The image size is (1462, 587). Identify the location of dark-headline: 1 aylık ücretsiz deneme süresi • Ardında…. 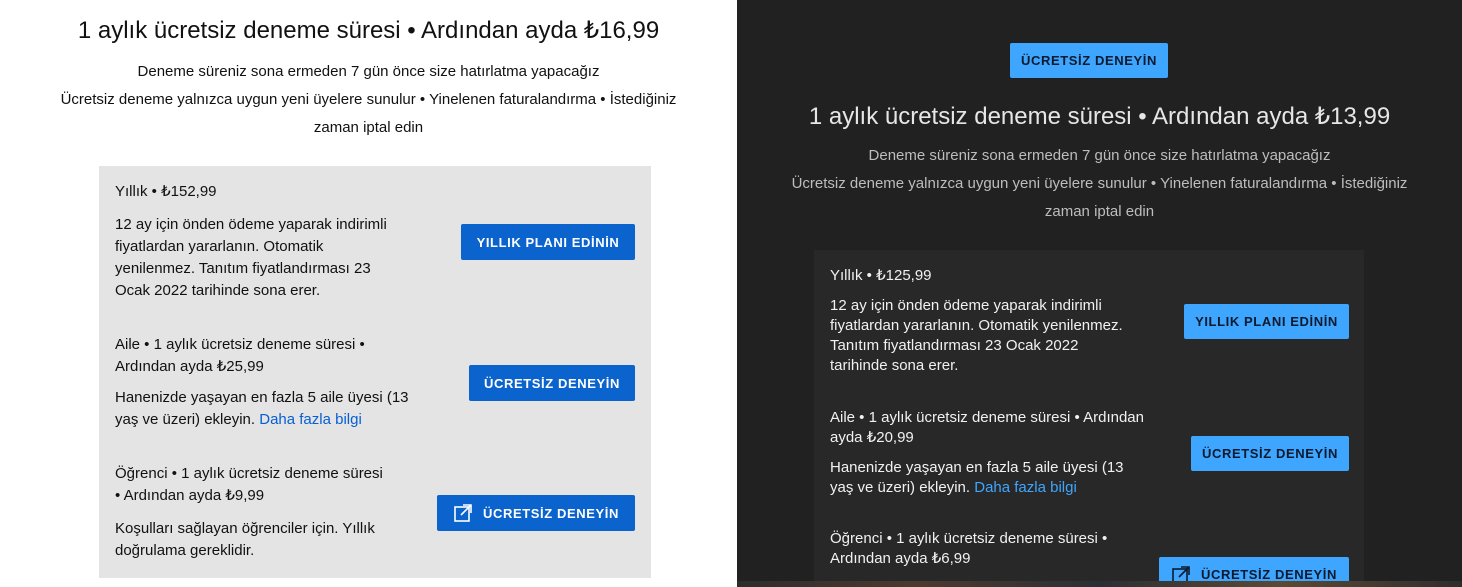
(1099, 116).